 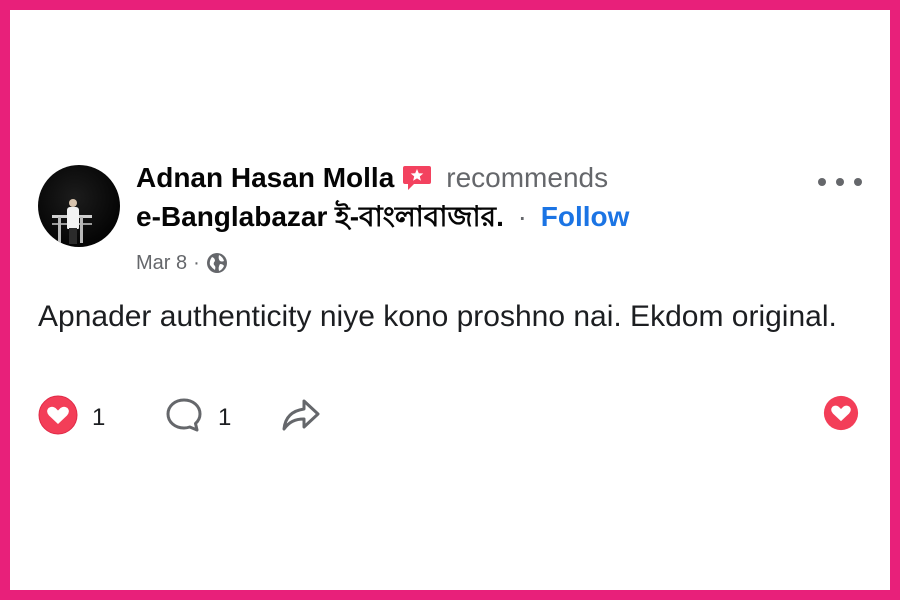 I want to click on love-reaction-button: 1, so click(x=71, y=417).